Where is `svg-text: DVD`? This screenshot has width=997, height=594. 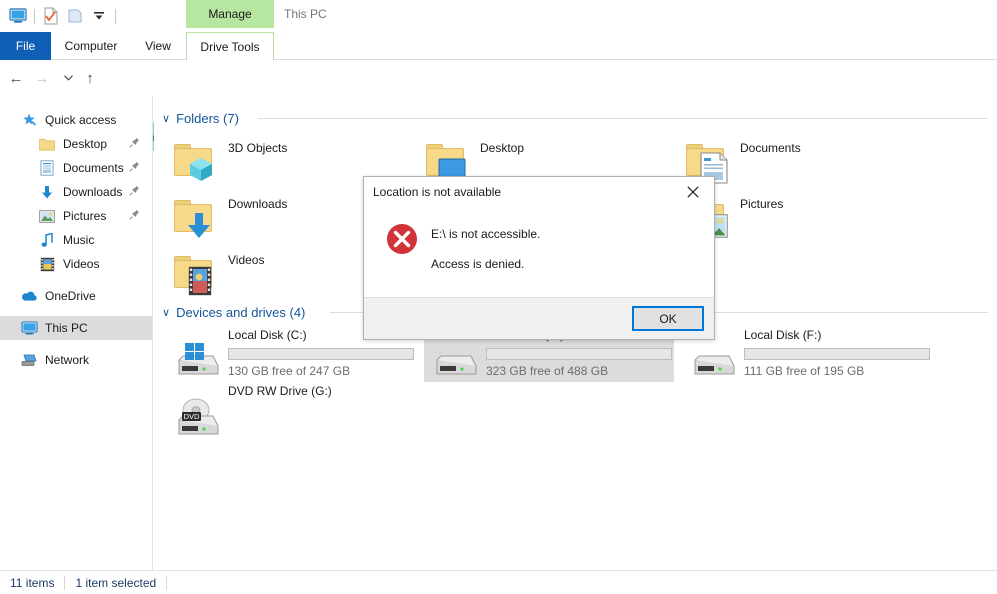 svg-text: DVD is located at coordinates (192, 416).